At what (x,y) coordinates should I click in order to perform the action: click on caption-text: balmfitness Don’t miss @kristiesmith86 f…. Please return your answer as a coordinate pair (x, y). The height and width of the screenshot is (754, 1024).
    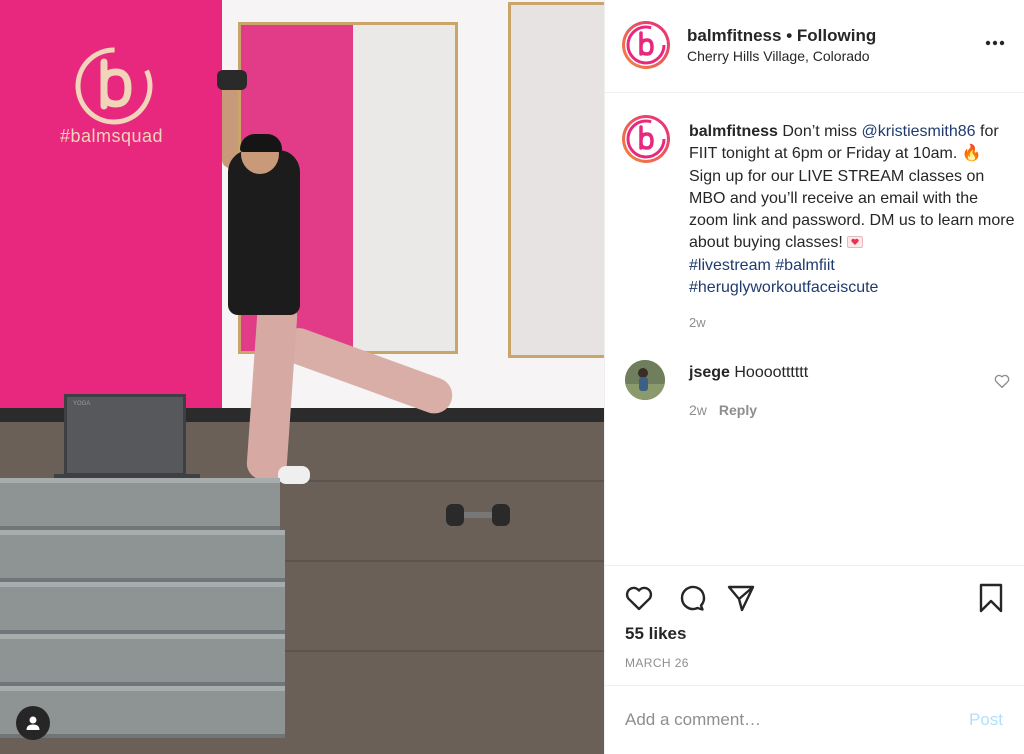
    Looking at the image, I should click on (852, 210).